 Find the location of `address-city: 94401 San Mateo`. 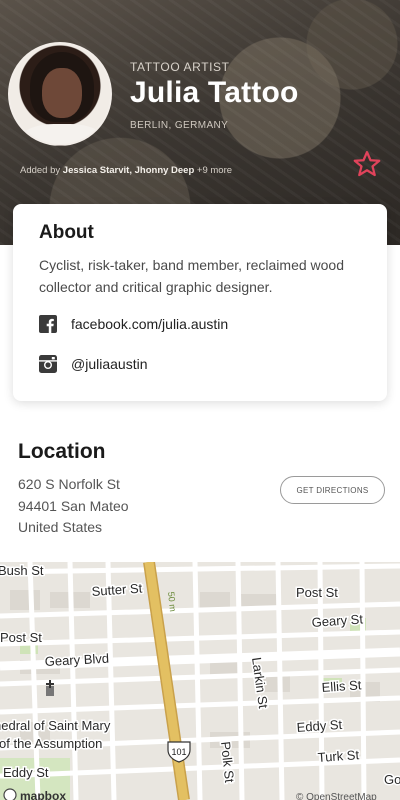

address-city: 94401 San Mateo is located at coordinates (73, 505).